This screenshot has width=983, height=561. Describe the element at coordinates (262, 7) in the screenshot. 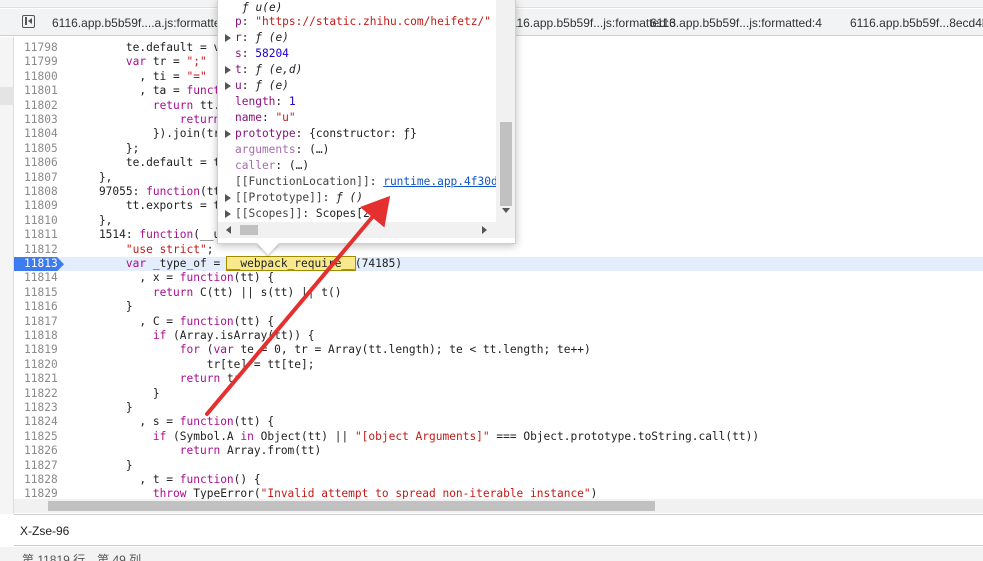

I see `popover-title: ƒ u(e)` at that location.